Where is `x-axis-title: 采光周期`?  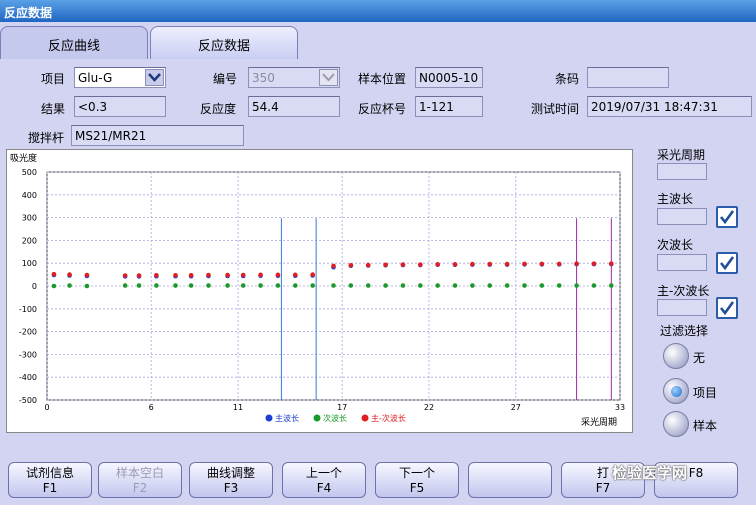
x-axis-title: 采光周期 is located at coordinates (599, 422).